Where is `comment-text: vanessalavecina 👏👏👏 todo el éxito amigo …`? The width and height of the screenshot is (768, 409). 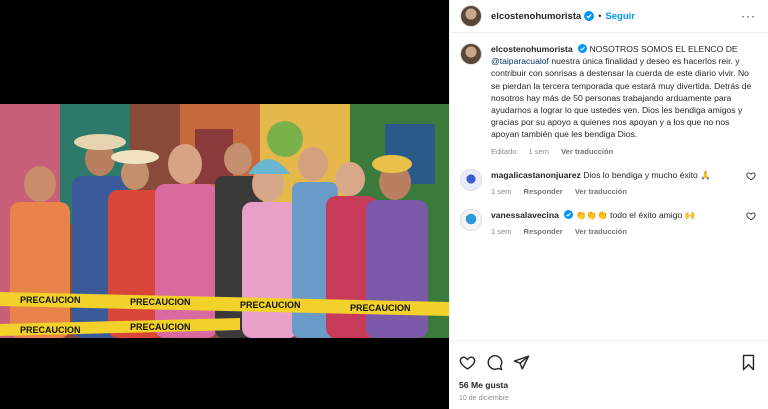 comment-text: vanessalavecina 👏👏👏 todo el éxito amigo … is located at coordinates (614, 215).